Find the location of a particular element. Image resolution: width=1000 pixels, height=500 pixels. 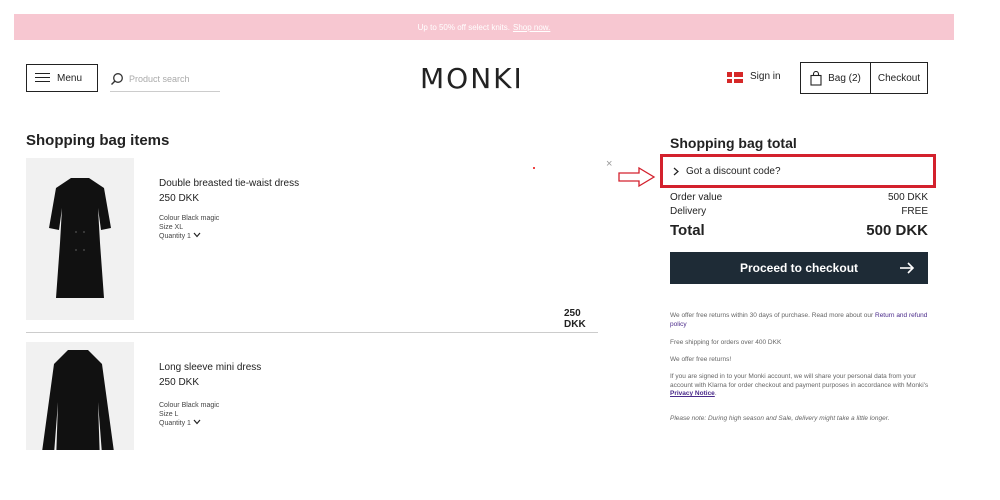

search-input is located at coordinates (171, 78).